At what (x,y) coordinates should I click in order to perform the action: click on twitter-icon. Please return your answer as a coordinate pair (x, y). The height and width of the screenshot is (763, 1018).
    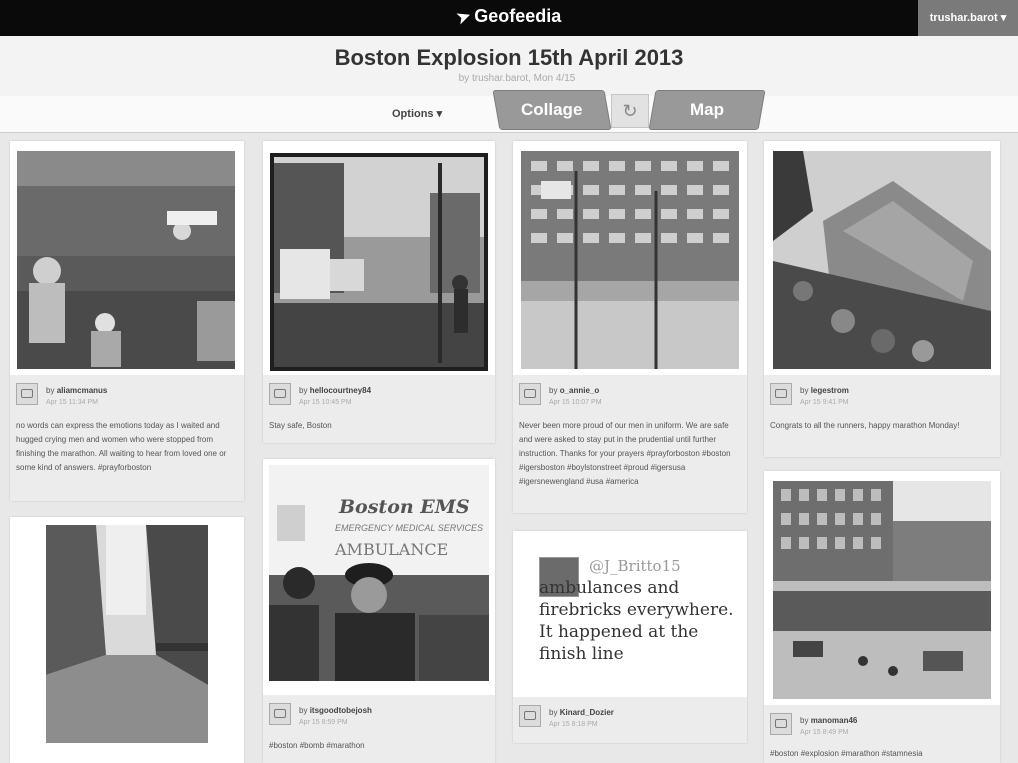
    Looking at the image, I should click on (530, 716).